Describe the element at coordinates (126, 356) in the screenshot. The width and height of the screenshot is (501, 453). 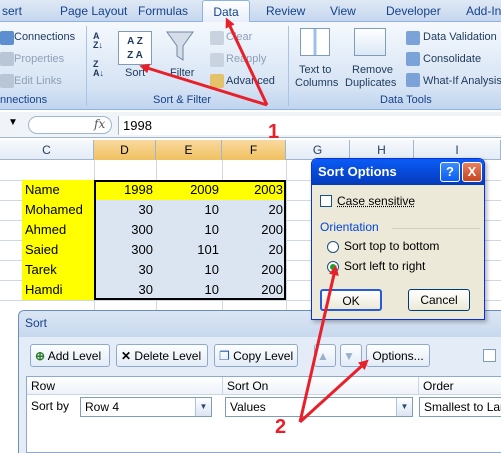
I see `delete-level-icon: ✕` at that location.